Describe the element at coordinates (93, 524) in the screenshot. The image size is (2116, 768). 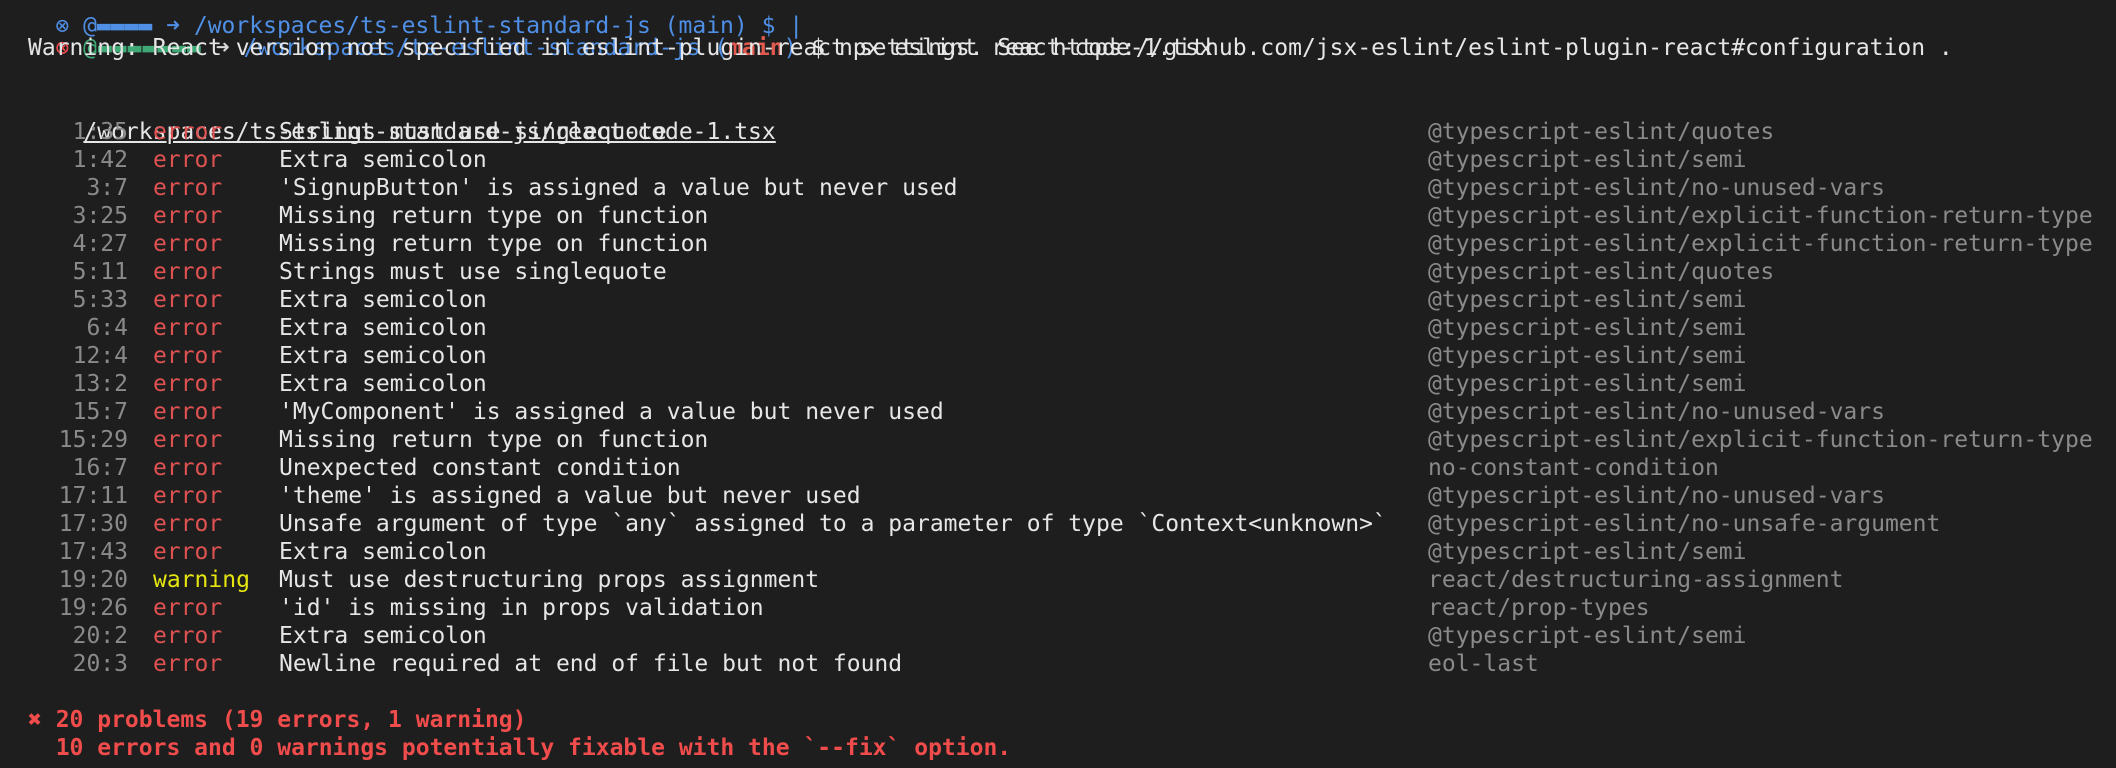
I see `problem-location: 17:30` at that location.